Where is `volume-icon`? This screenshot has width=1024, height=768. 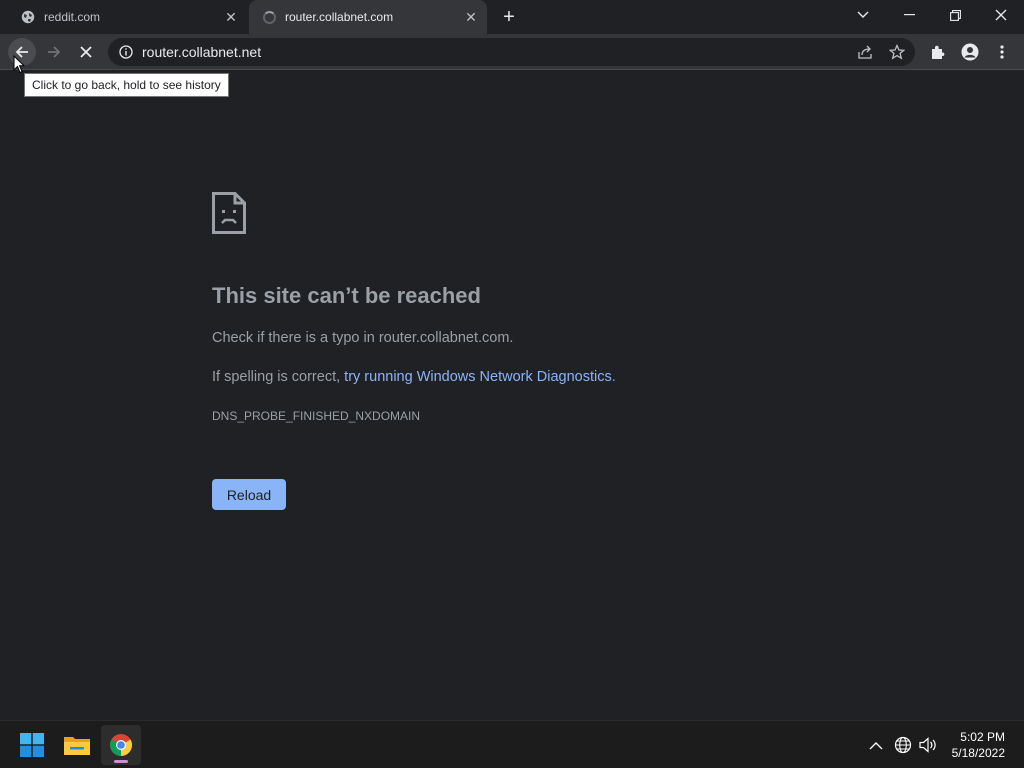 volume-icon is located at coordinates (928, 745).